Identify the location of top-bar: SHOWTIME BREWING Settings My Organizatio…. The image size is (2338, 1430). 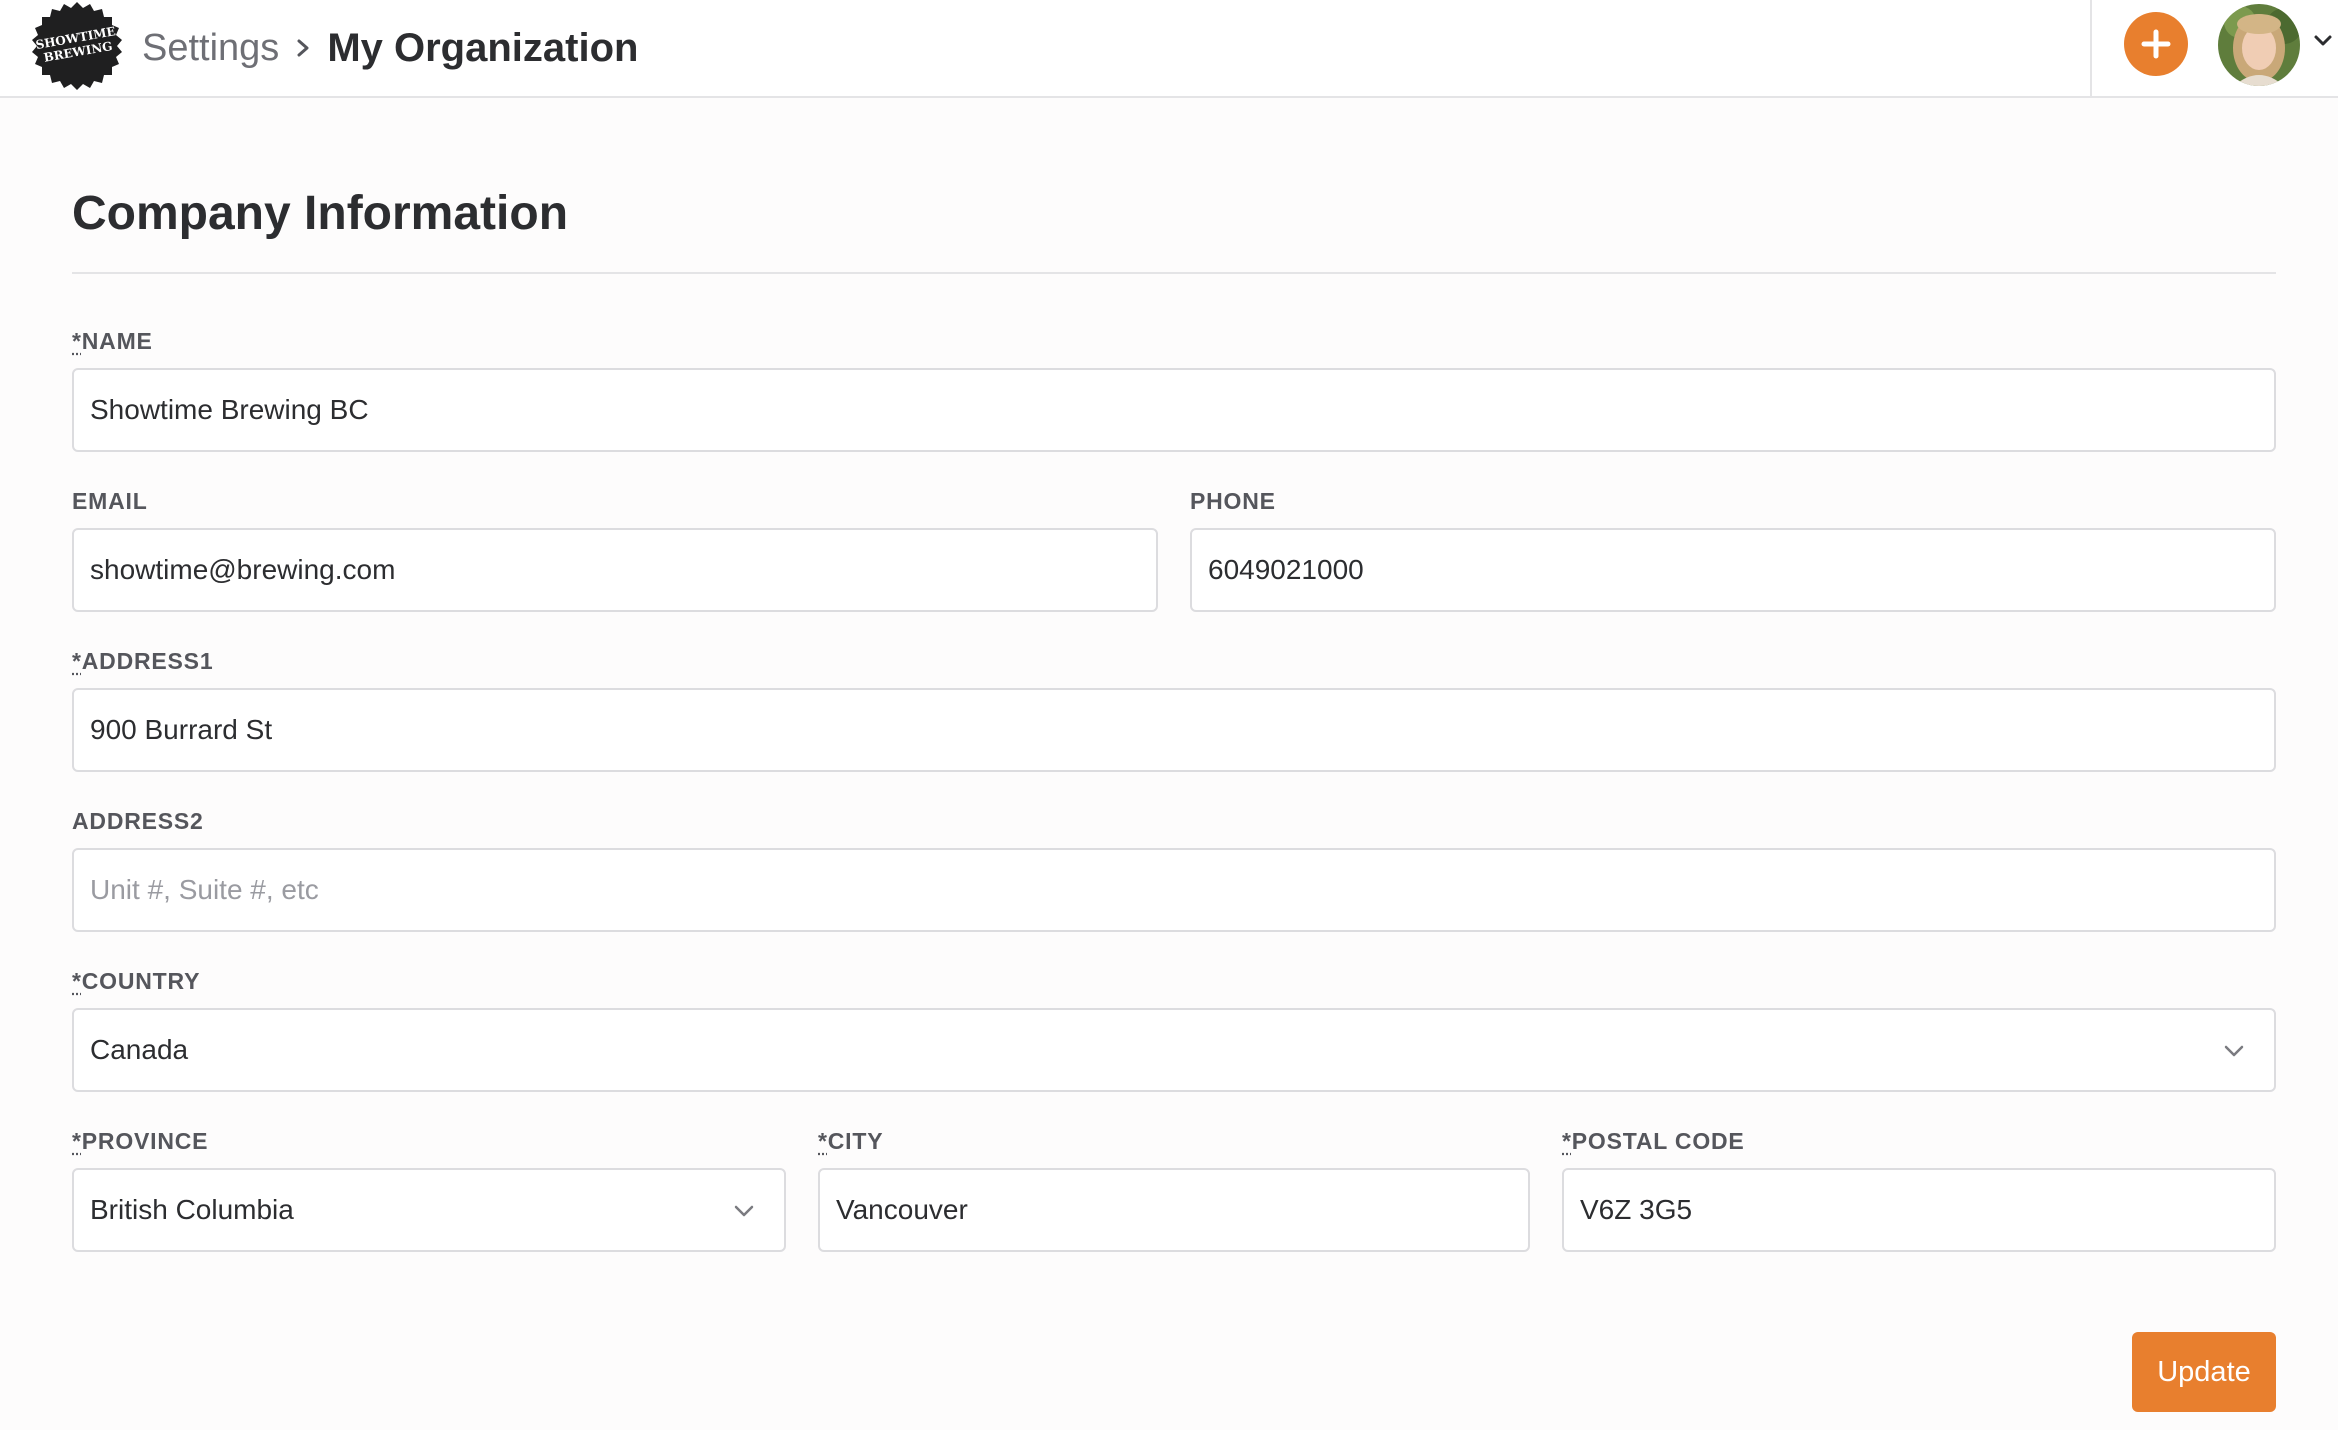
(1169, 49).